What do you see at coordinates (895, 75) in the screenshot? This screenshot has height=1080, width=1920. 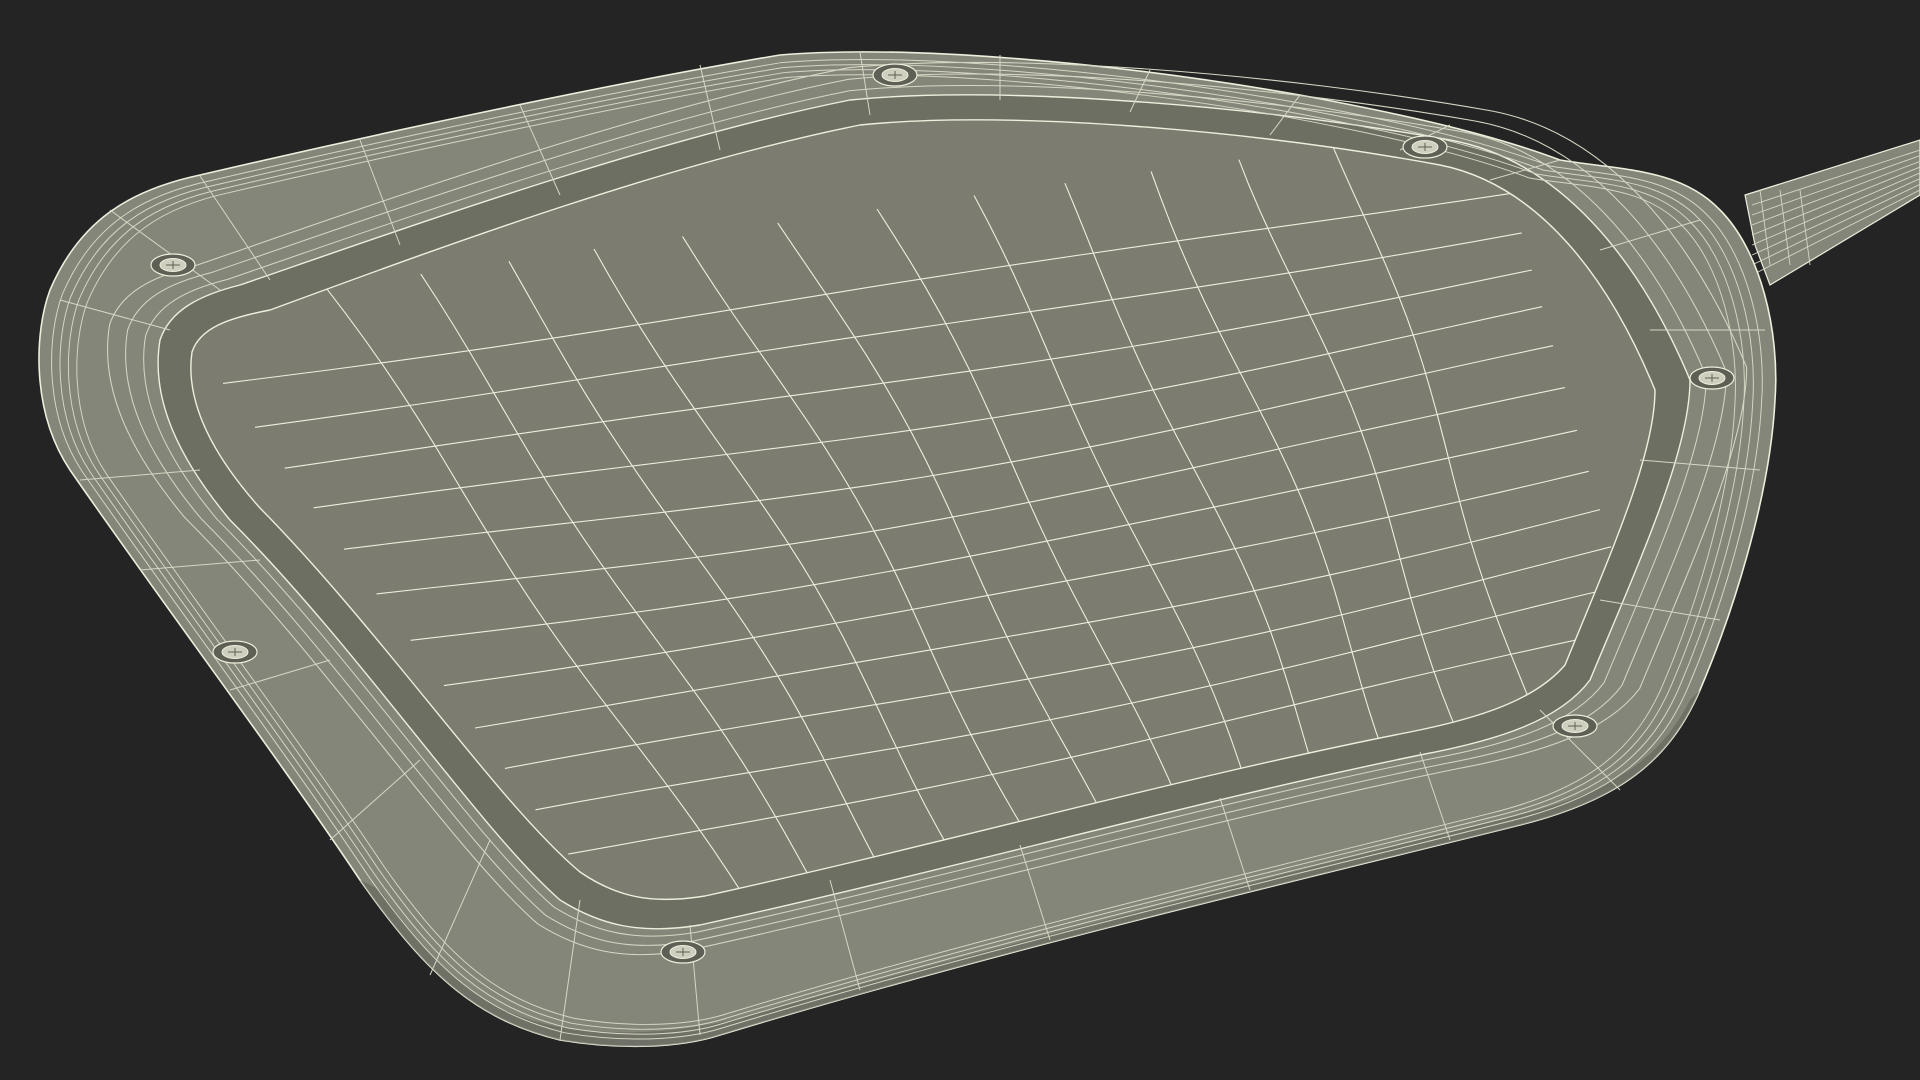 I see `screw-top-center` at bounding box center [895, 75].